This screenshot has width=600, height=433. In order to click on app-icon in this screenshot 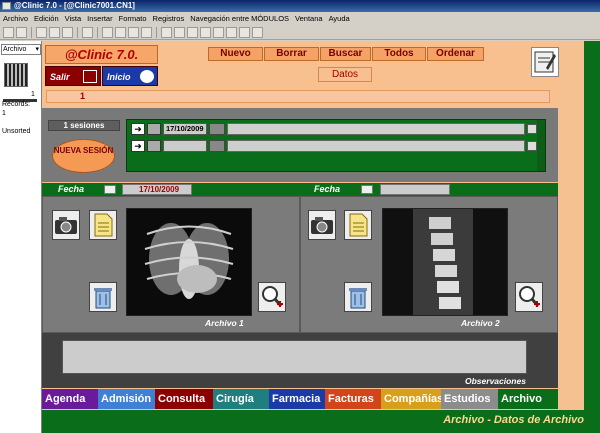, I will do `click(6, 6)`.